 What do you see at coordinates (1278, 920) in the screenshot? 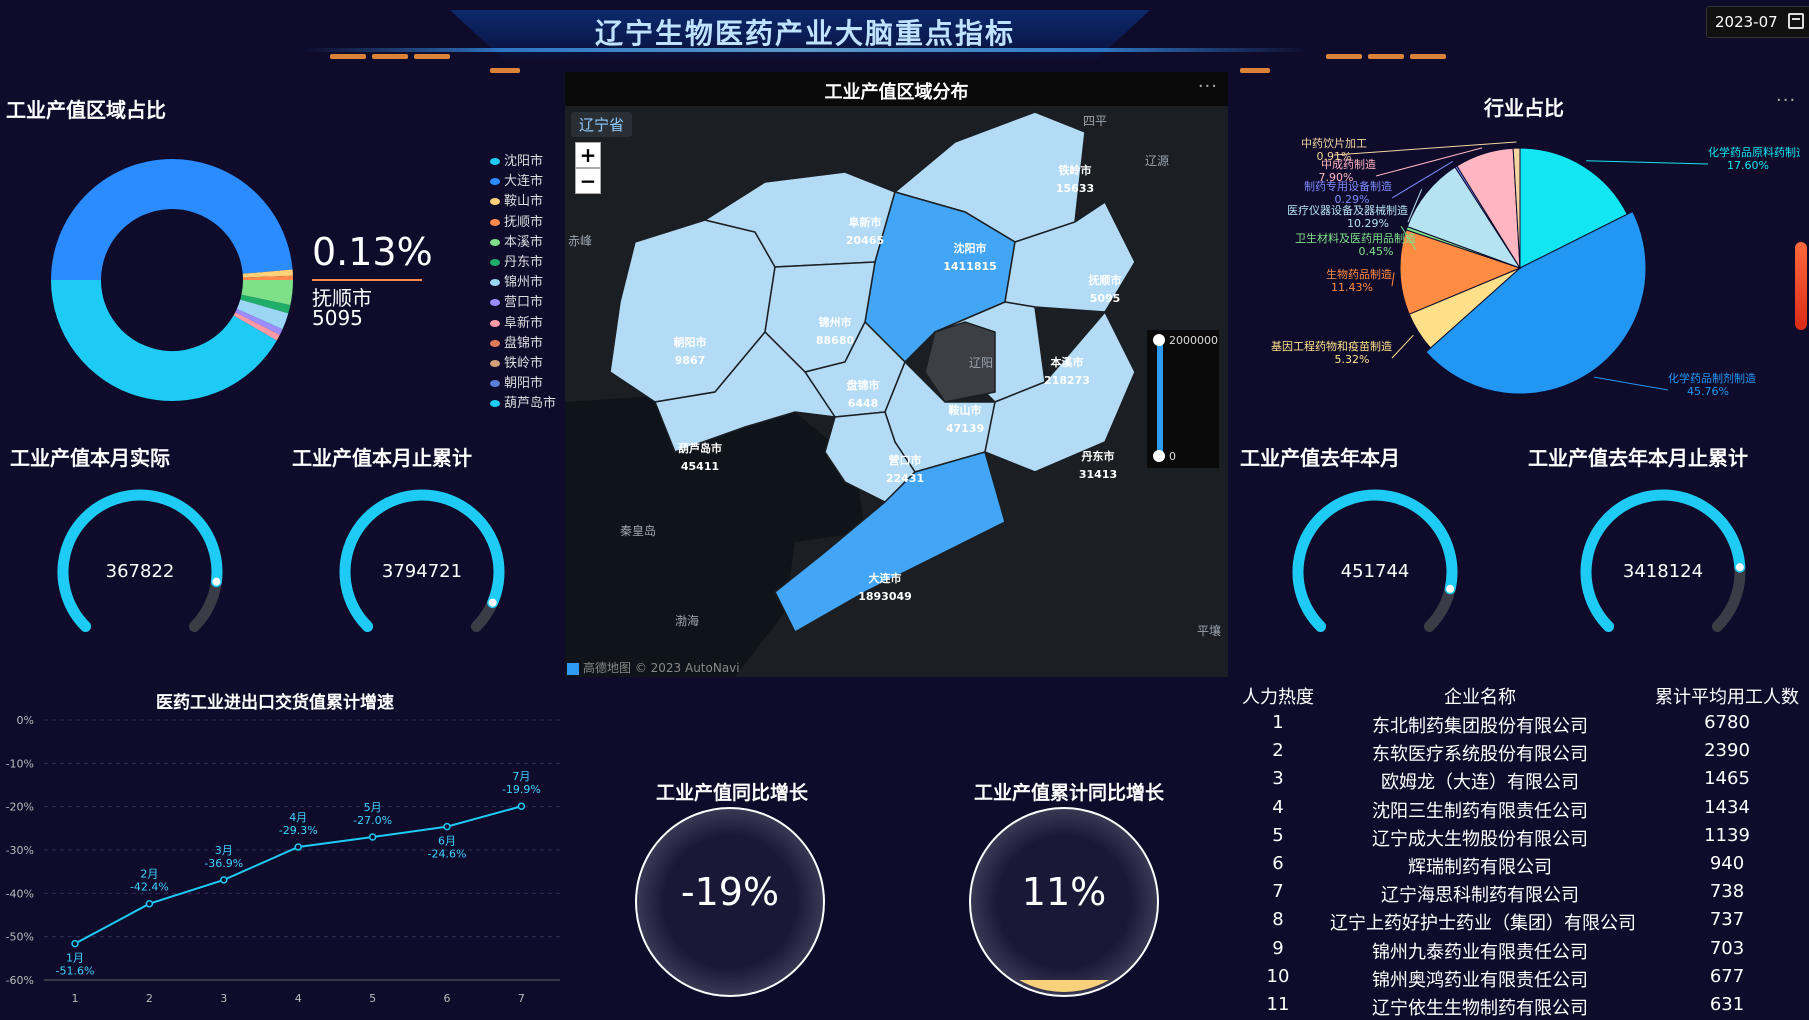
I see `table-cell-rank: 8` at bounding box center [1278, 920].